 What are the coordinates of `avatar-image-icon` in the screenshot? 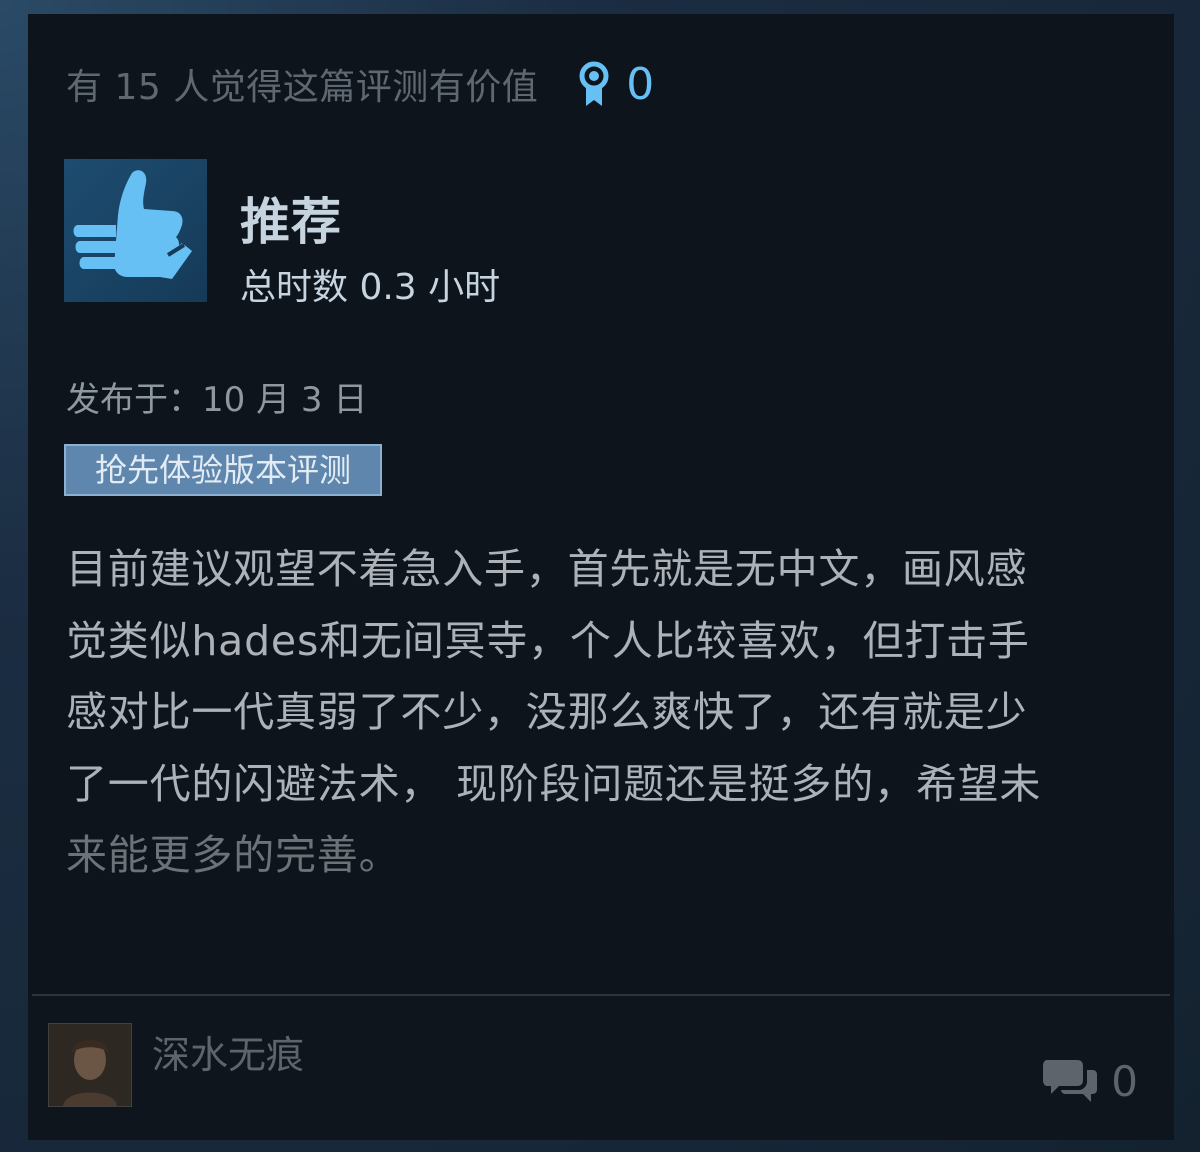 It's located at (90, 1065).